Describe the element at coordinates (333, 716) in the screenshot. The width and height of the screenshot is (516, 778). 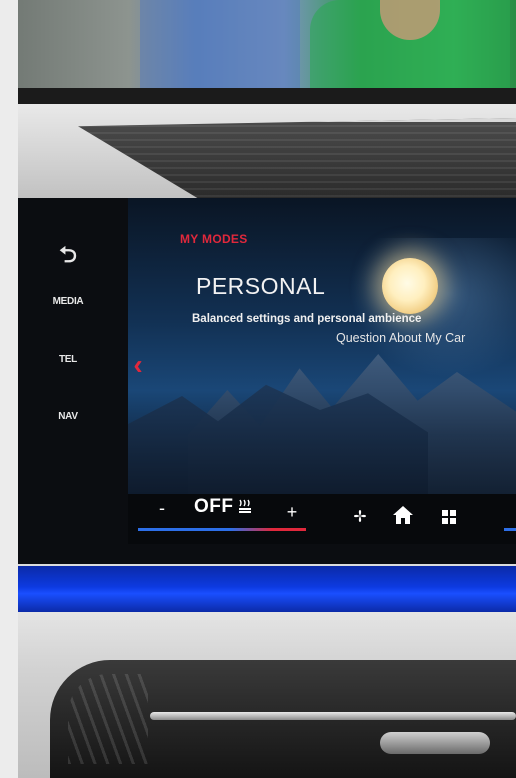
I see `vent-trim` at that location.